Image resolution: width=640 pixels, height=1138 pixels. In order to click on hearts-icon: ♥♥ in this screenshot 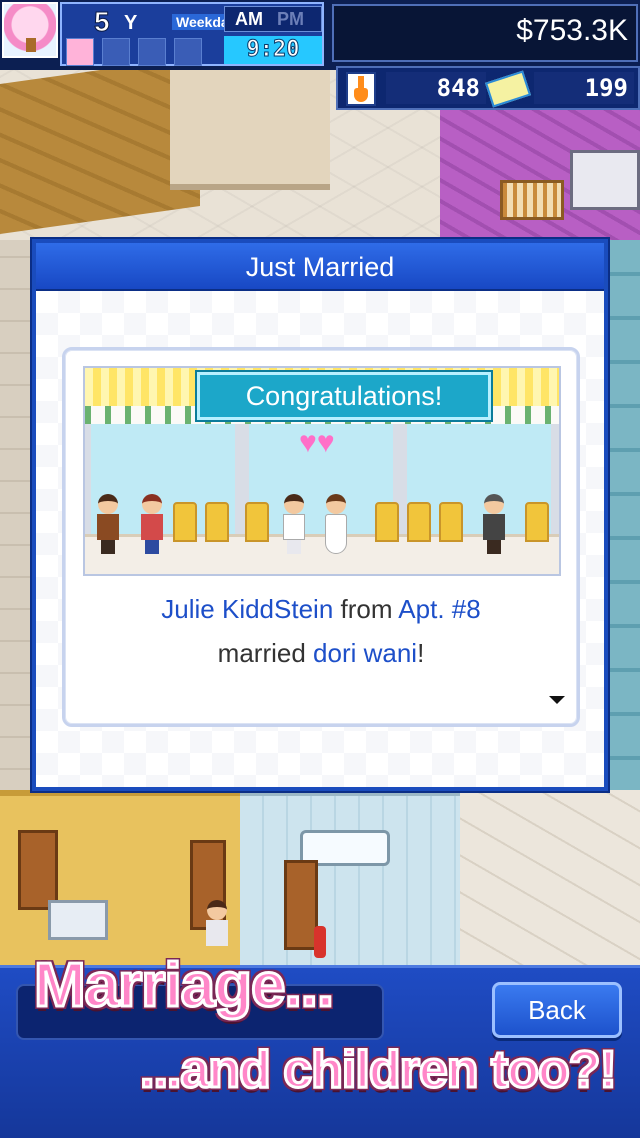, I will do `click(317, 442)`.